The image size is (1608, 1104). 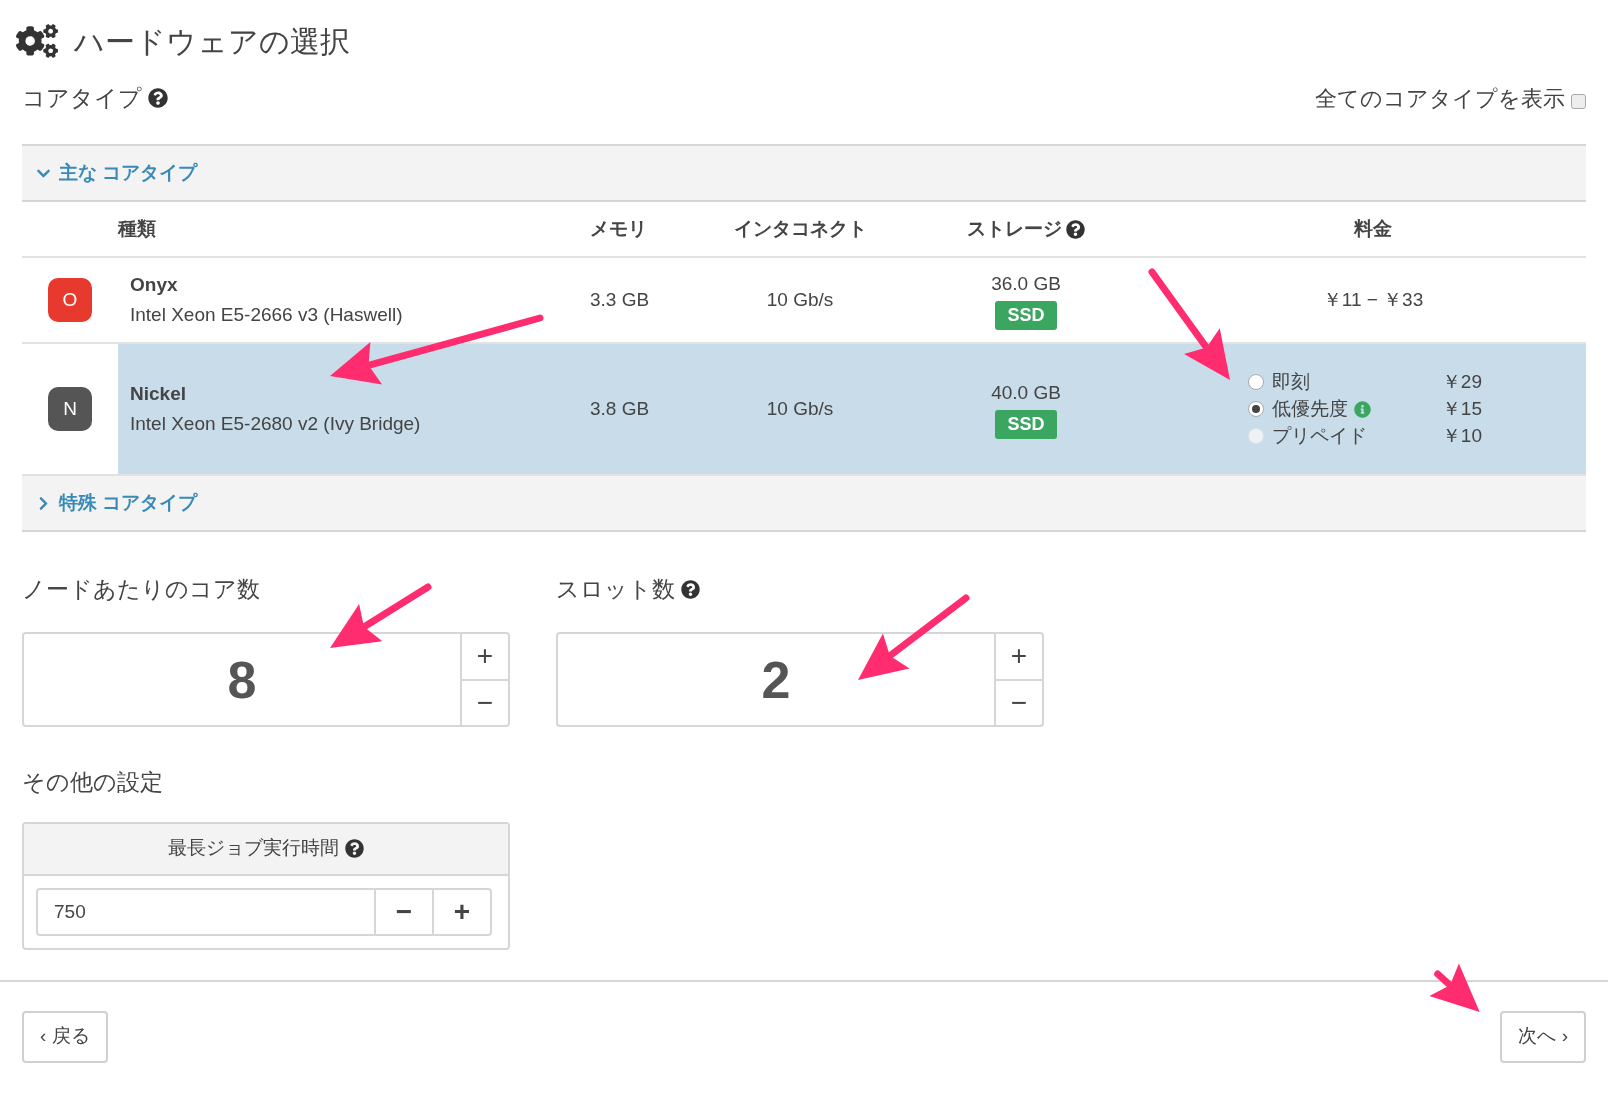 I want to click on core-type-icon: N, so click(x=70, y=409).